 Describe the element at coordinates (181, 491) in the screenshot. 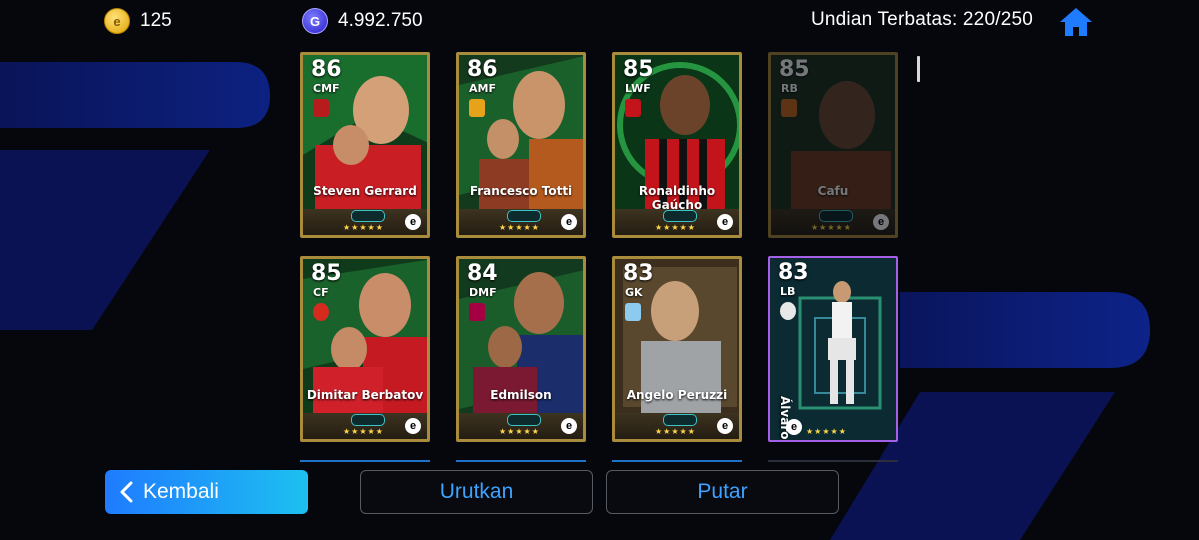

I see `back-button-label: Kembali` at that location.